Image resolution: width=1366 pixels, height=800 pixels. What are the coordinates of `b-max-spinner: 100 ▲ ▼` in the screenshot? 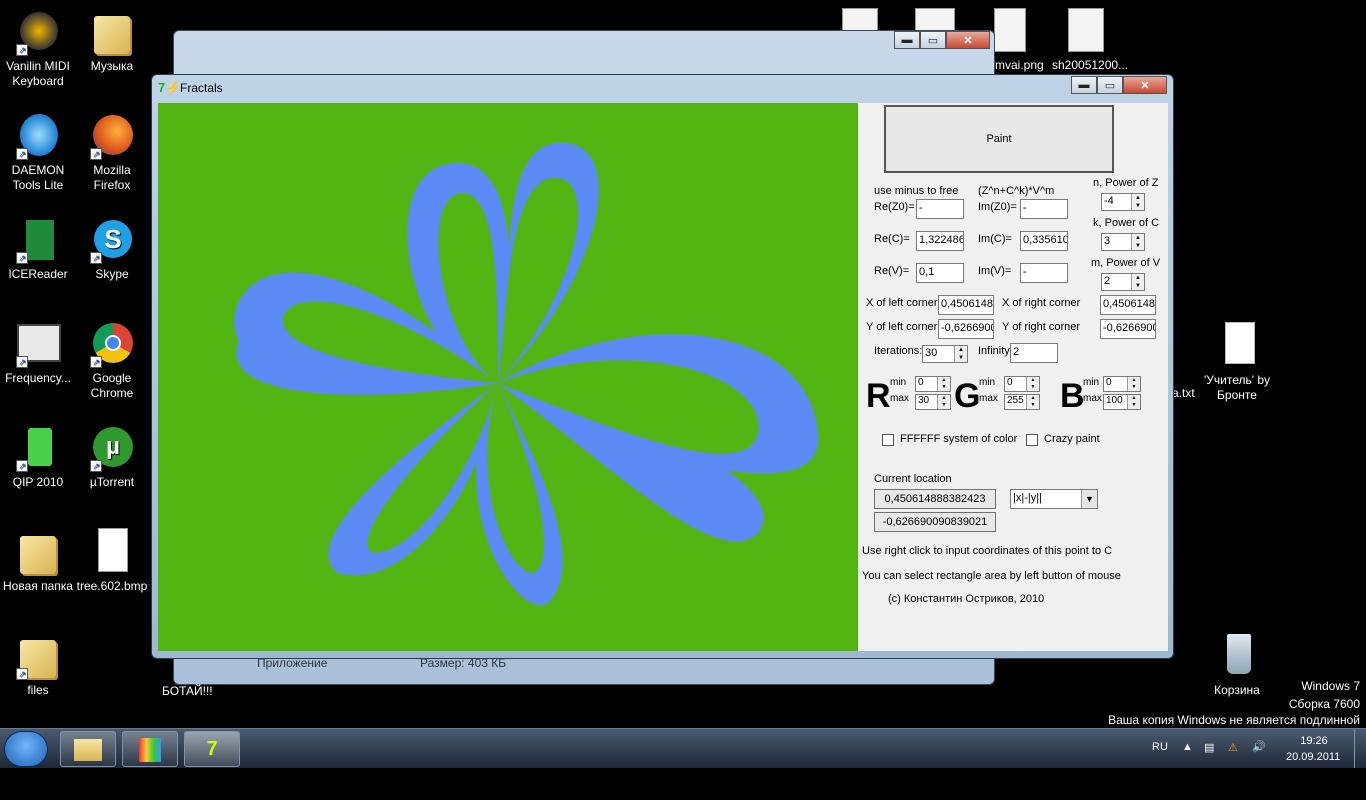 It's located at (1122, 402).